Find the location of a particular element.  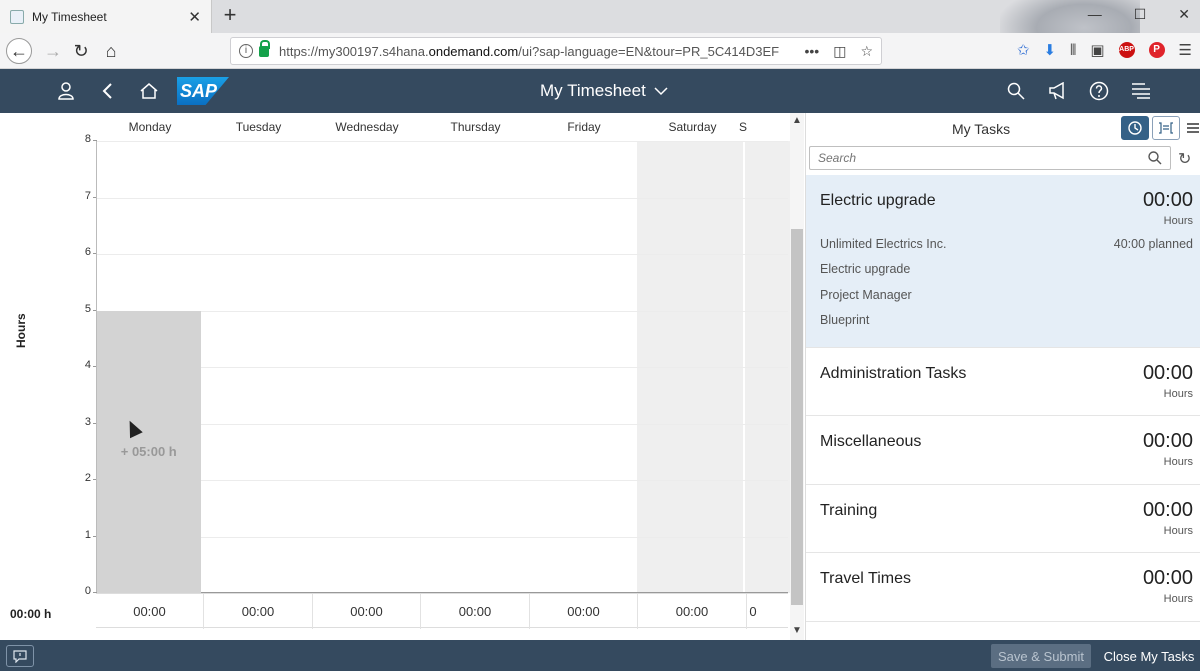

minimize-icon: — is located at coordinates (1095, 14).